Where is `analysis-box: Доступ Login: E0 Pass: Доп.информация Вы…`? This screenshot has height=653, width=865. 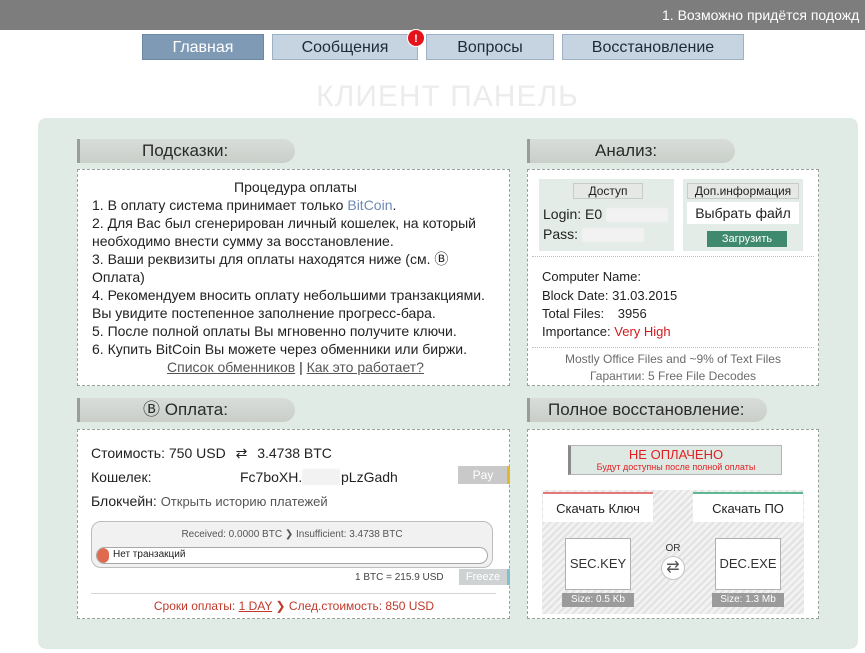
analysis-box: Доступ Login: E0 Pass: Доп.информация Вы… is located at coordinates (673, 277).